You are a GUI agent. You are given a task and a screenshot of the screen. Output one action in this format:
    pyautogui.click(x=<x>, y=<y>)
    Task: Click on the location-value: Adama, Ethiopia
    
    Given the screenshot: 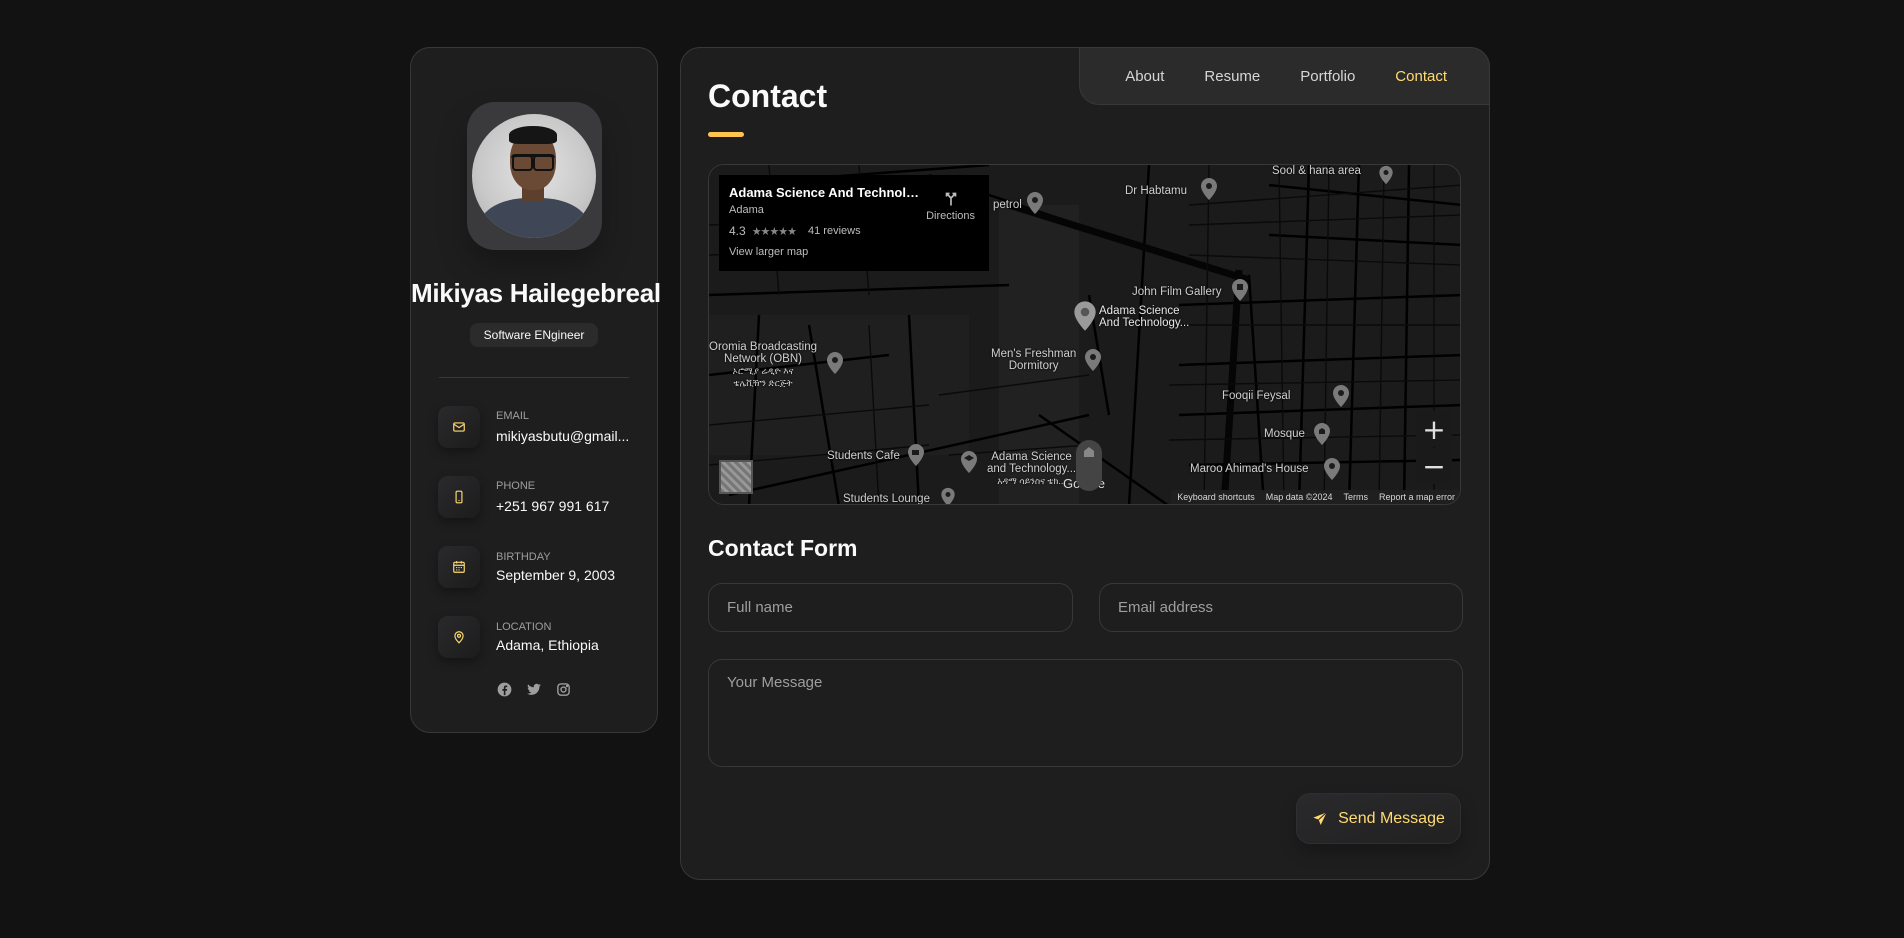 What is the action you would take?
    pyautogui.click(x=547, y=645)
    